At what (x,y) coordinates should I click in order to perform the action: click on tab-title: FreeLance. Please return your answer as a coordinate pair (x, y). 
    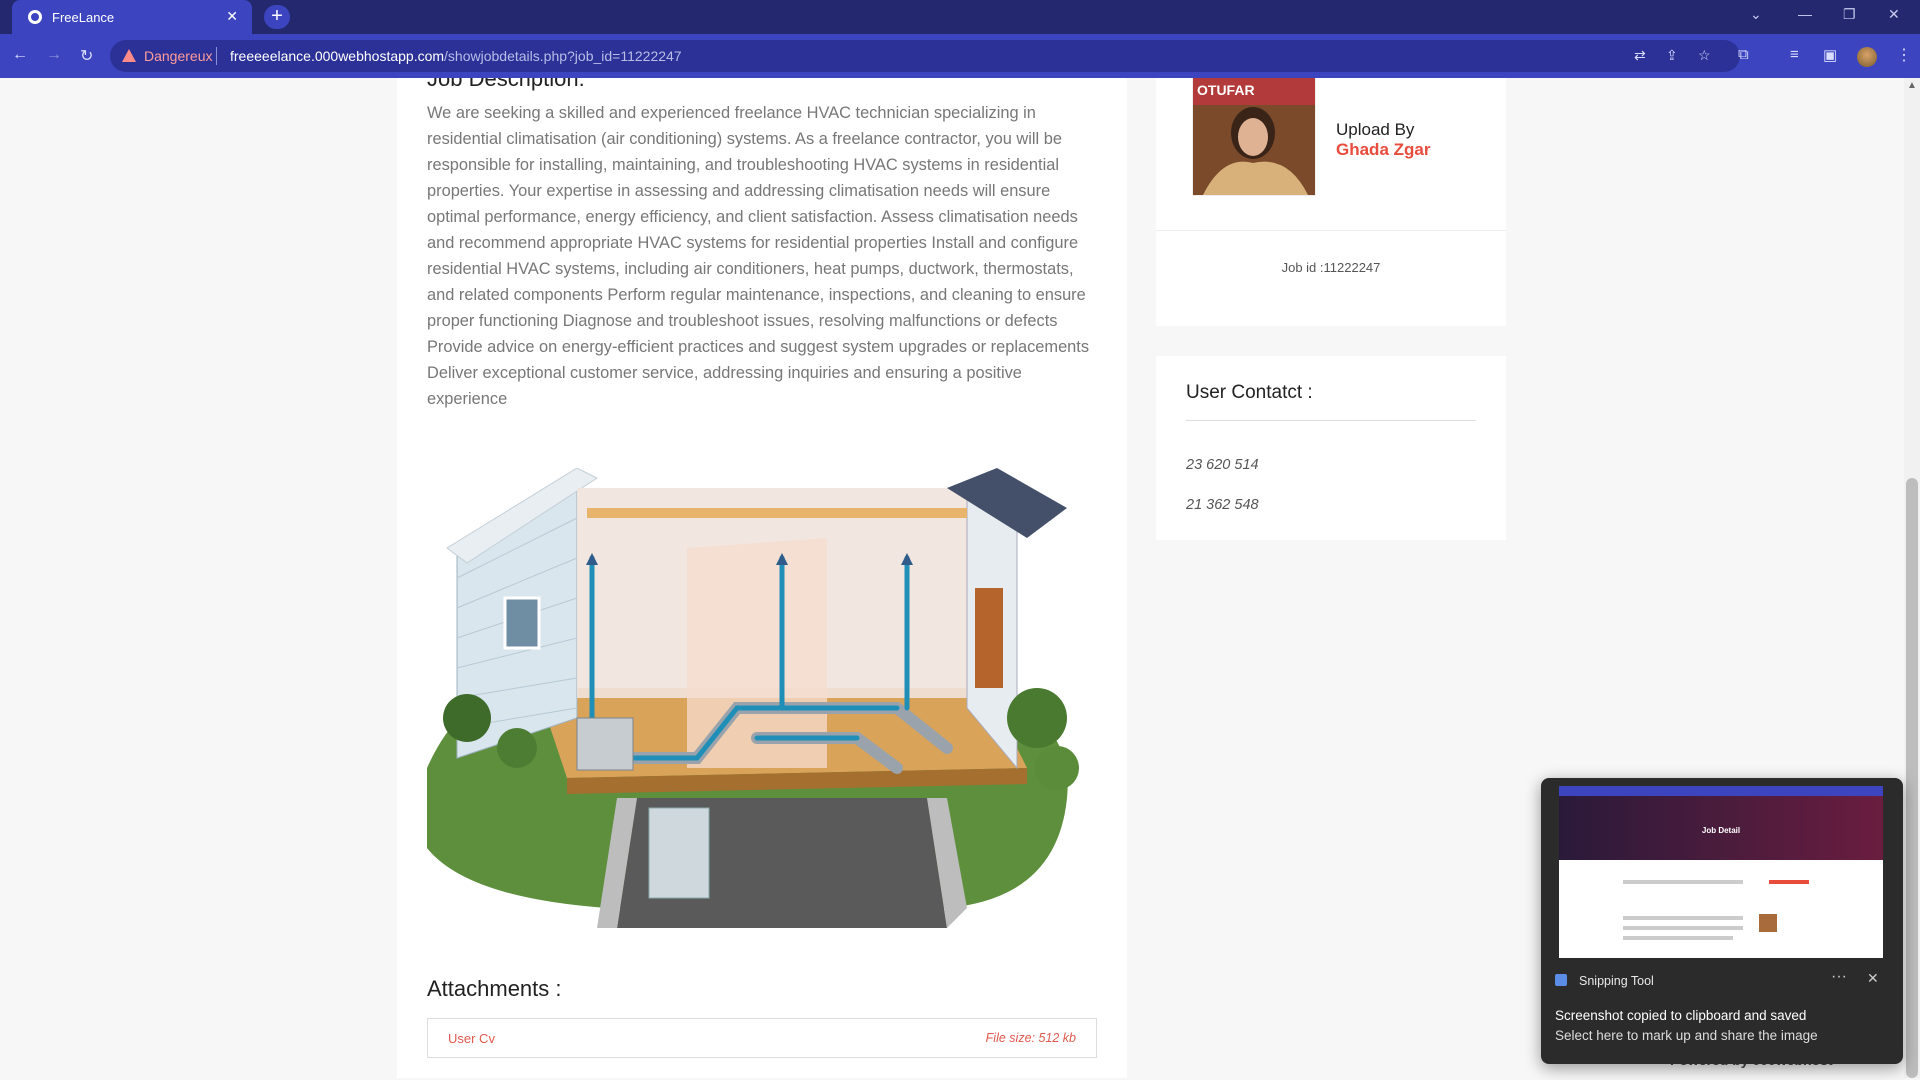
    Looking at the image, I should click on (83, 17).